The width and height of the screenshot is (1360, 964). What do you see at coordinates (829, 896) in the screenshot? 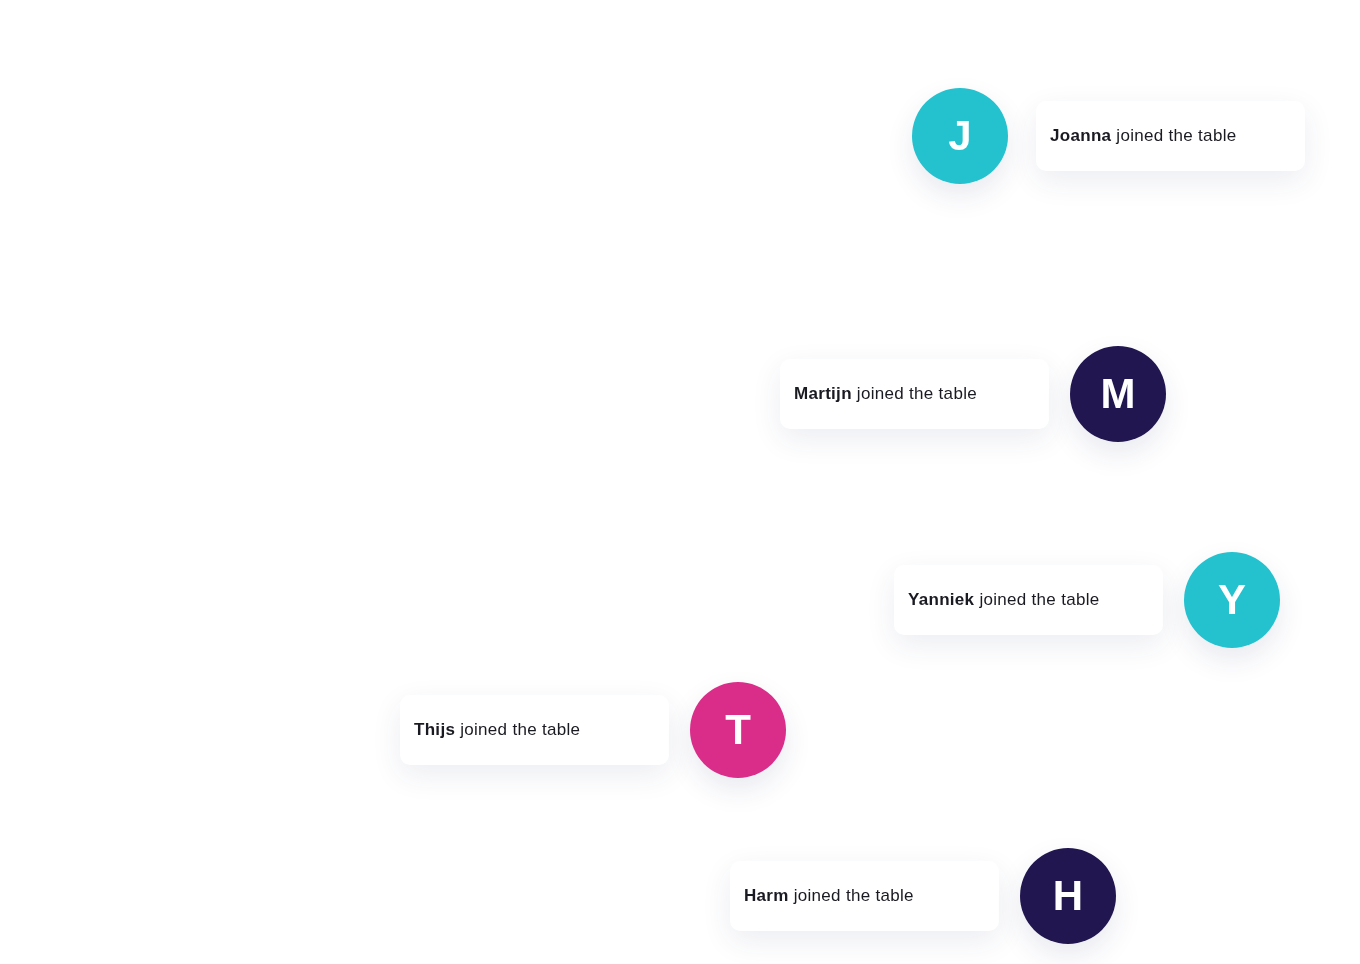
I see `notification-text: Harm joined the table` at bounding box center [829, 896].